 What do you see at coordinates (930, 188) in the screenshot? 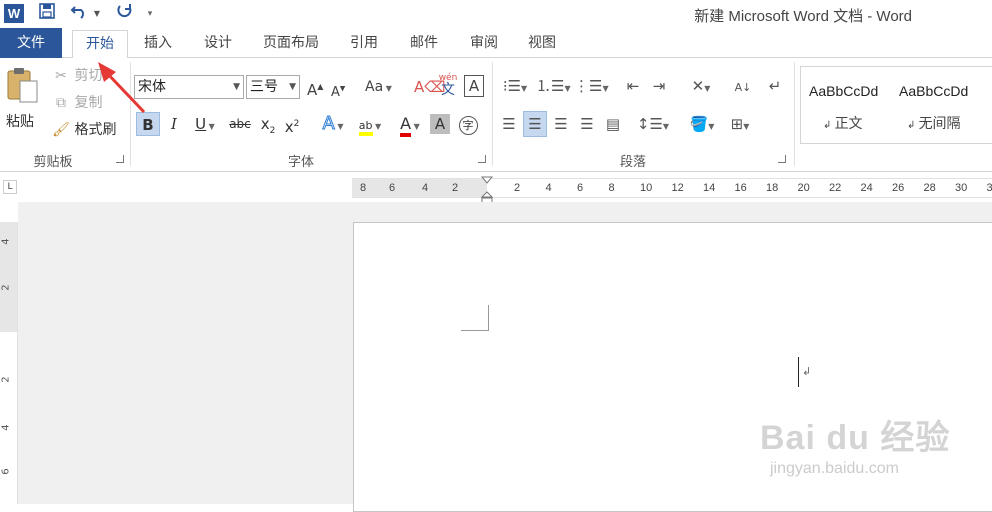
I see `ruler-number: 28` at bounding box center [930, 188].